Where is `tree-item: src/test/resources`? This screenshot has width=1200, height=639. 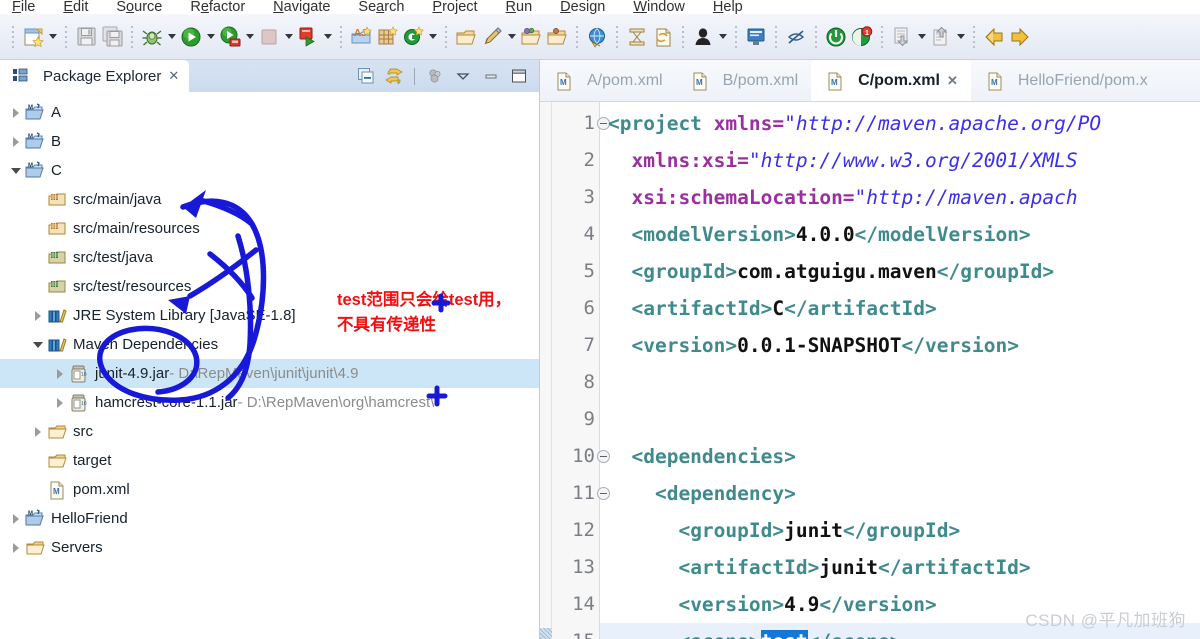
tree-item: src/test/resources is located at coordinates (269, 286).